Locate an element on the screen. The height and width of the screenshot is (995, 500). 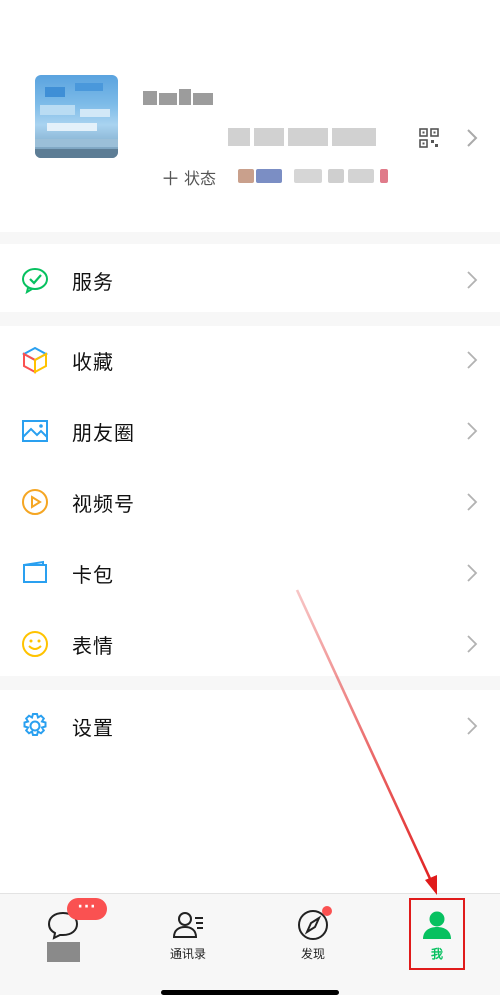
gear-icon is located at coordinates (35, 724).